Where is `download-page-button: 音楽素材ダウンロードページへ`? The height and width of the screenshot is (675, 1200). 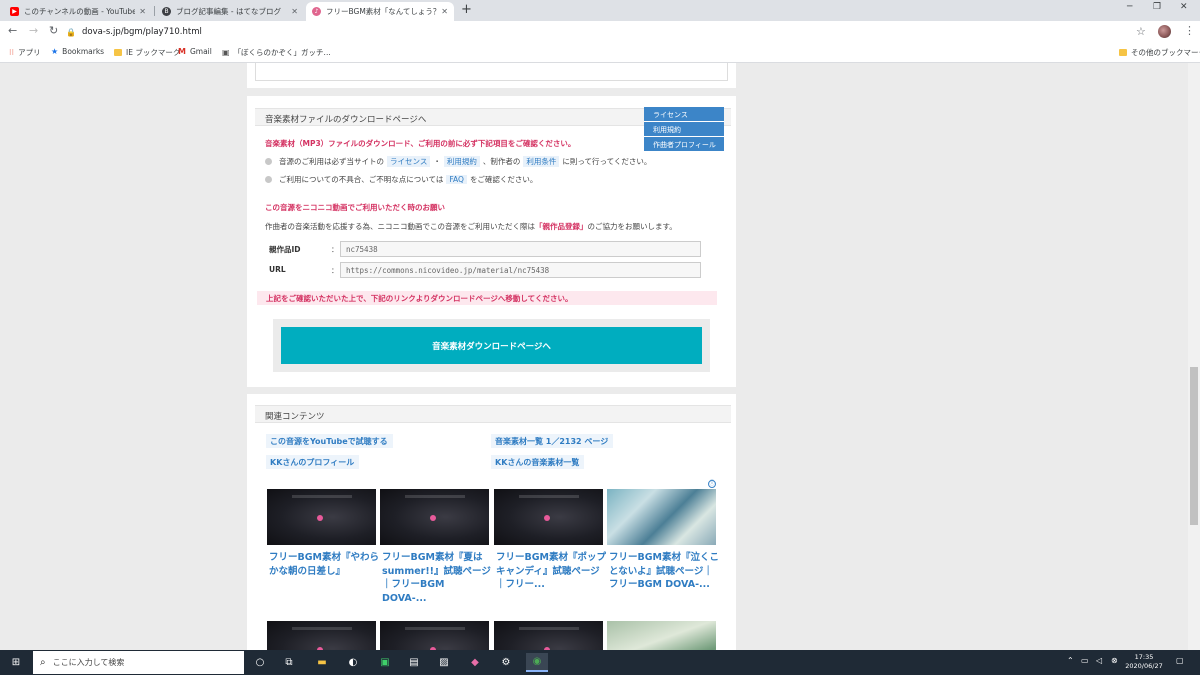
download-page-button: 音楽素材ダウンロードページへ is located at coordinates (491, 345).